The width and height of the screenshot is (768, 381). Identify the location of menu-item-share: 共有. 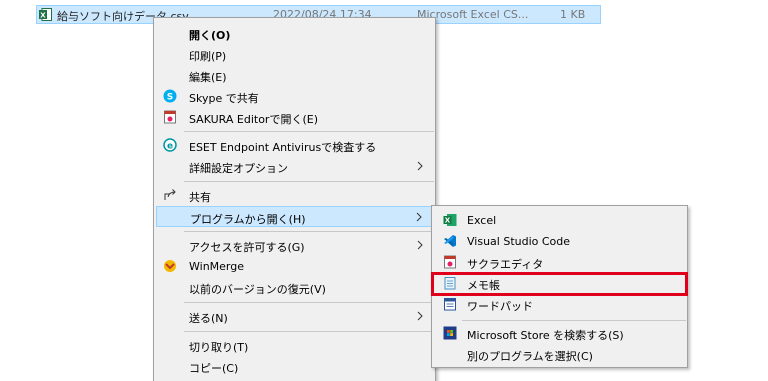
(294, 195).